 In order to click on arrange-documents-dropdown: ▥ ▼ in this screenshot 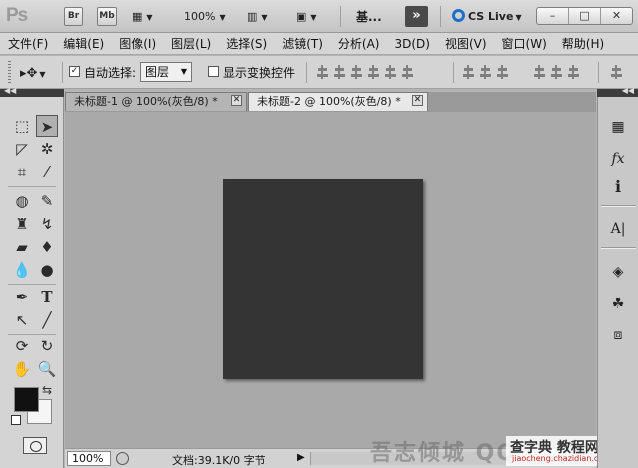, I will do `click(257, 17)`.